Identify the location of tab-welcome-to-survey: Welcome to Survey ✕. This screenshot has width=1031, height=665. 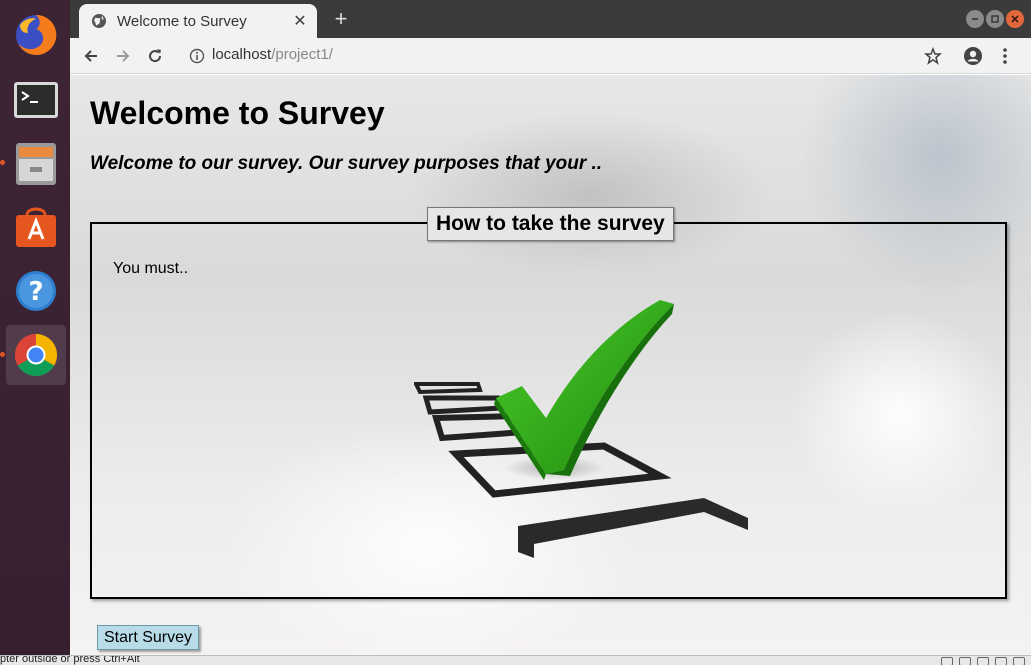
(198, 21).